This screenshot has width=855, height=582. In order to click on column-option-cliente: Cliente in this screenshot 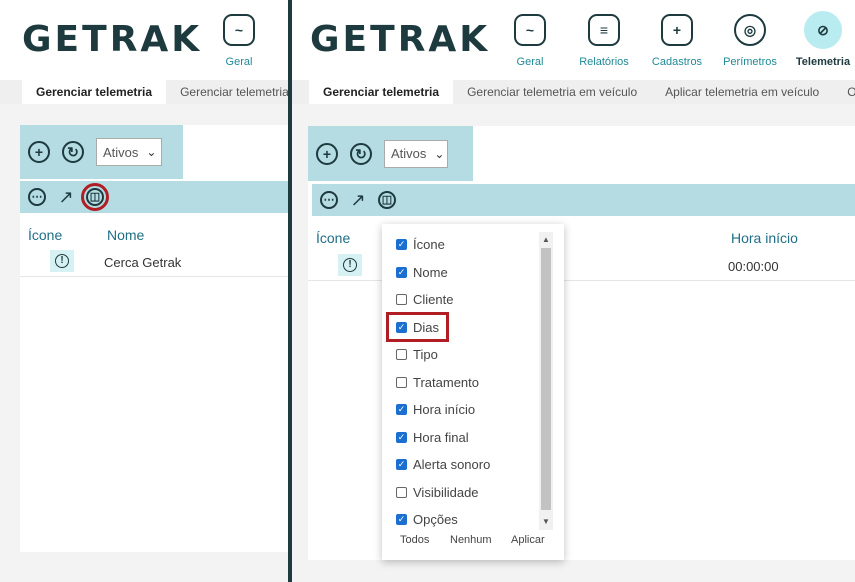, I will do `click(424, 299)`.